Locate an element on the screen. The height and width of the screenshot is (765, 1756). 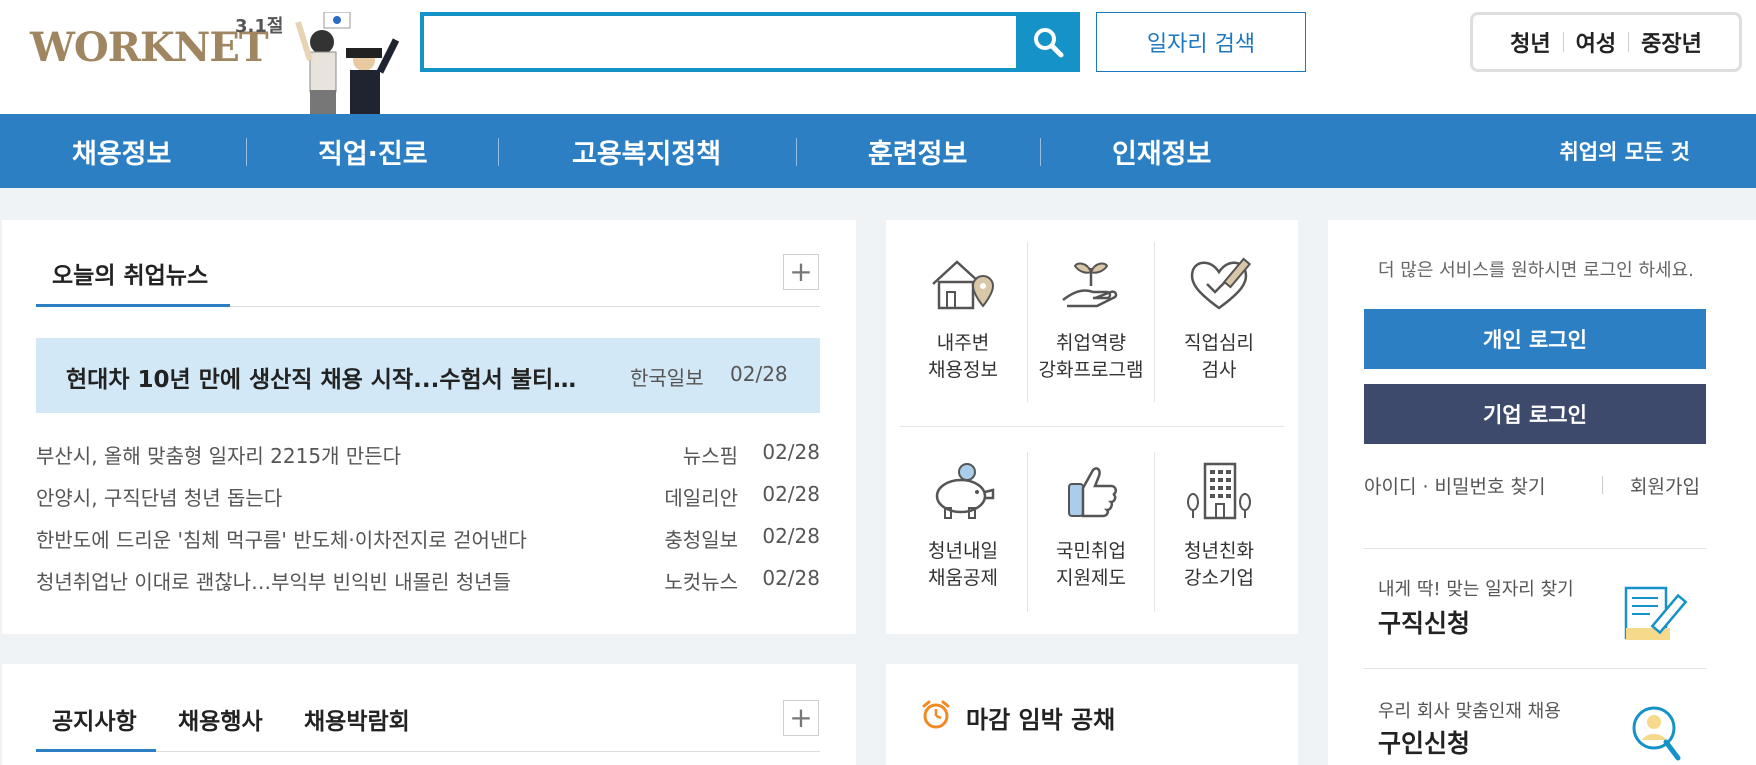
independence-figures-icon is located at coordinates (347, 63).